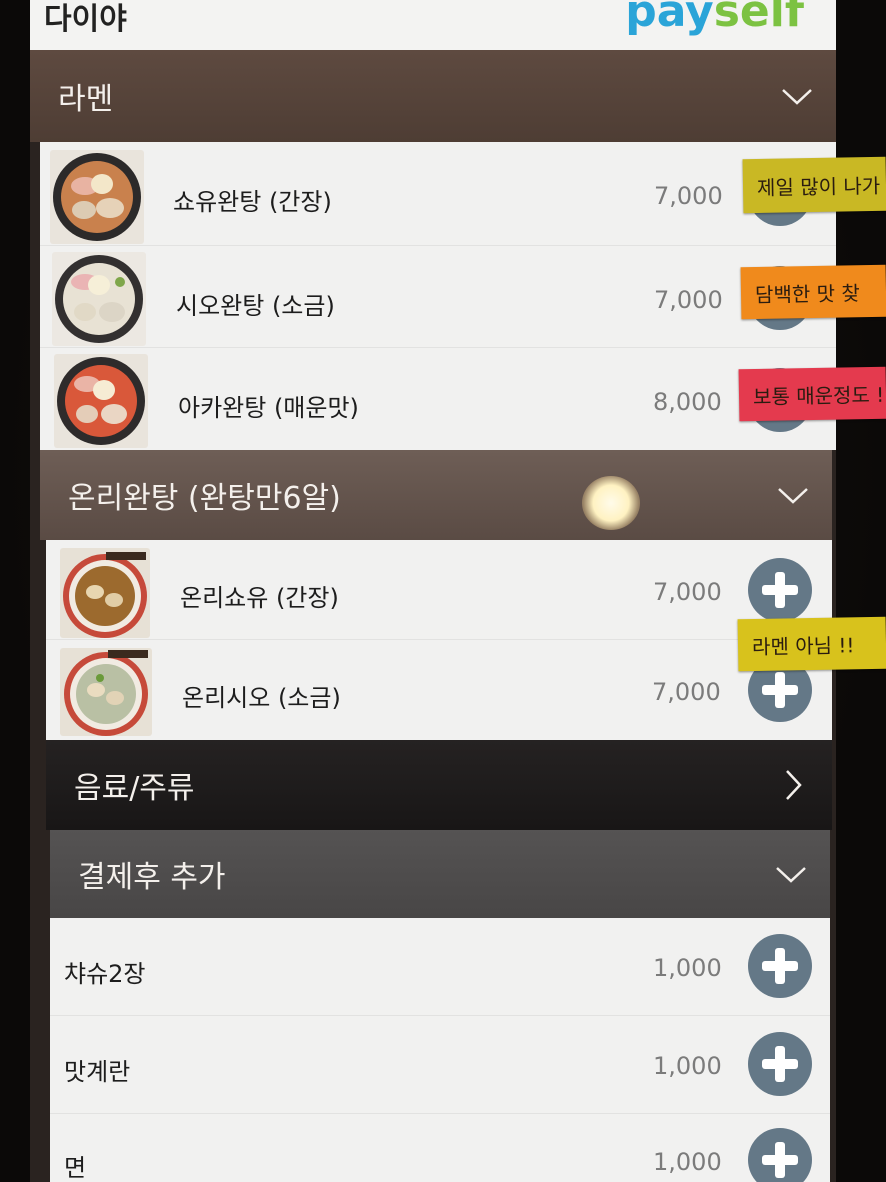  Describe the element at coordinates (813, 292) in the screenshot. I see `sticky-note: 담백한 맛 찾` at that location.